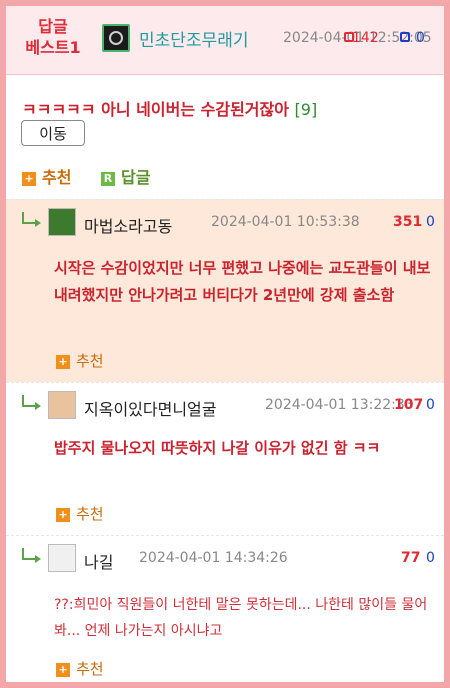  I want to click on author-name: 민초단조무래기, so click(193, 38).